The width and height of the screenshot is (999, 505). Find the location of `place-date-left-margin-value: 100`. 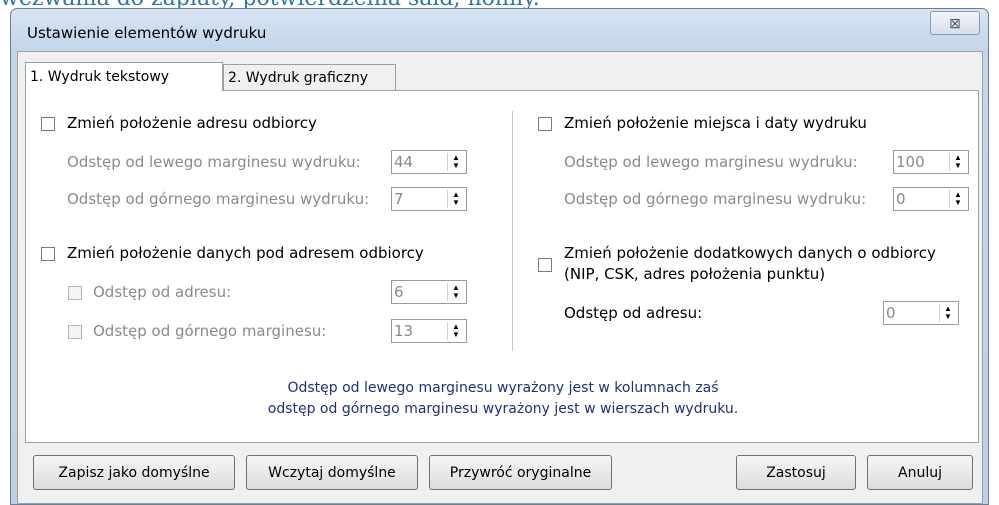

place-date-left-margin-value: 100 is located at coordinates (910, 162).